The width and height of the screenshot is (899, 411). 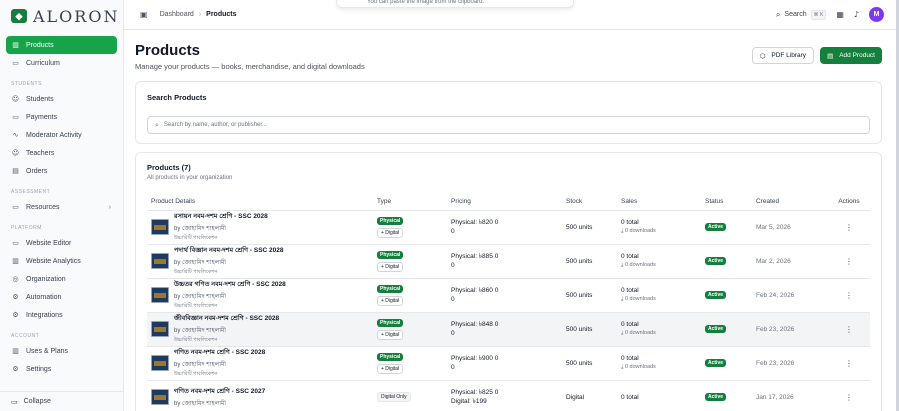 I want to click on col-sales: Sales, so click(x=659, y=202).